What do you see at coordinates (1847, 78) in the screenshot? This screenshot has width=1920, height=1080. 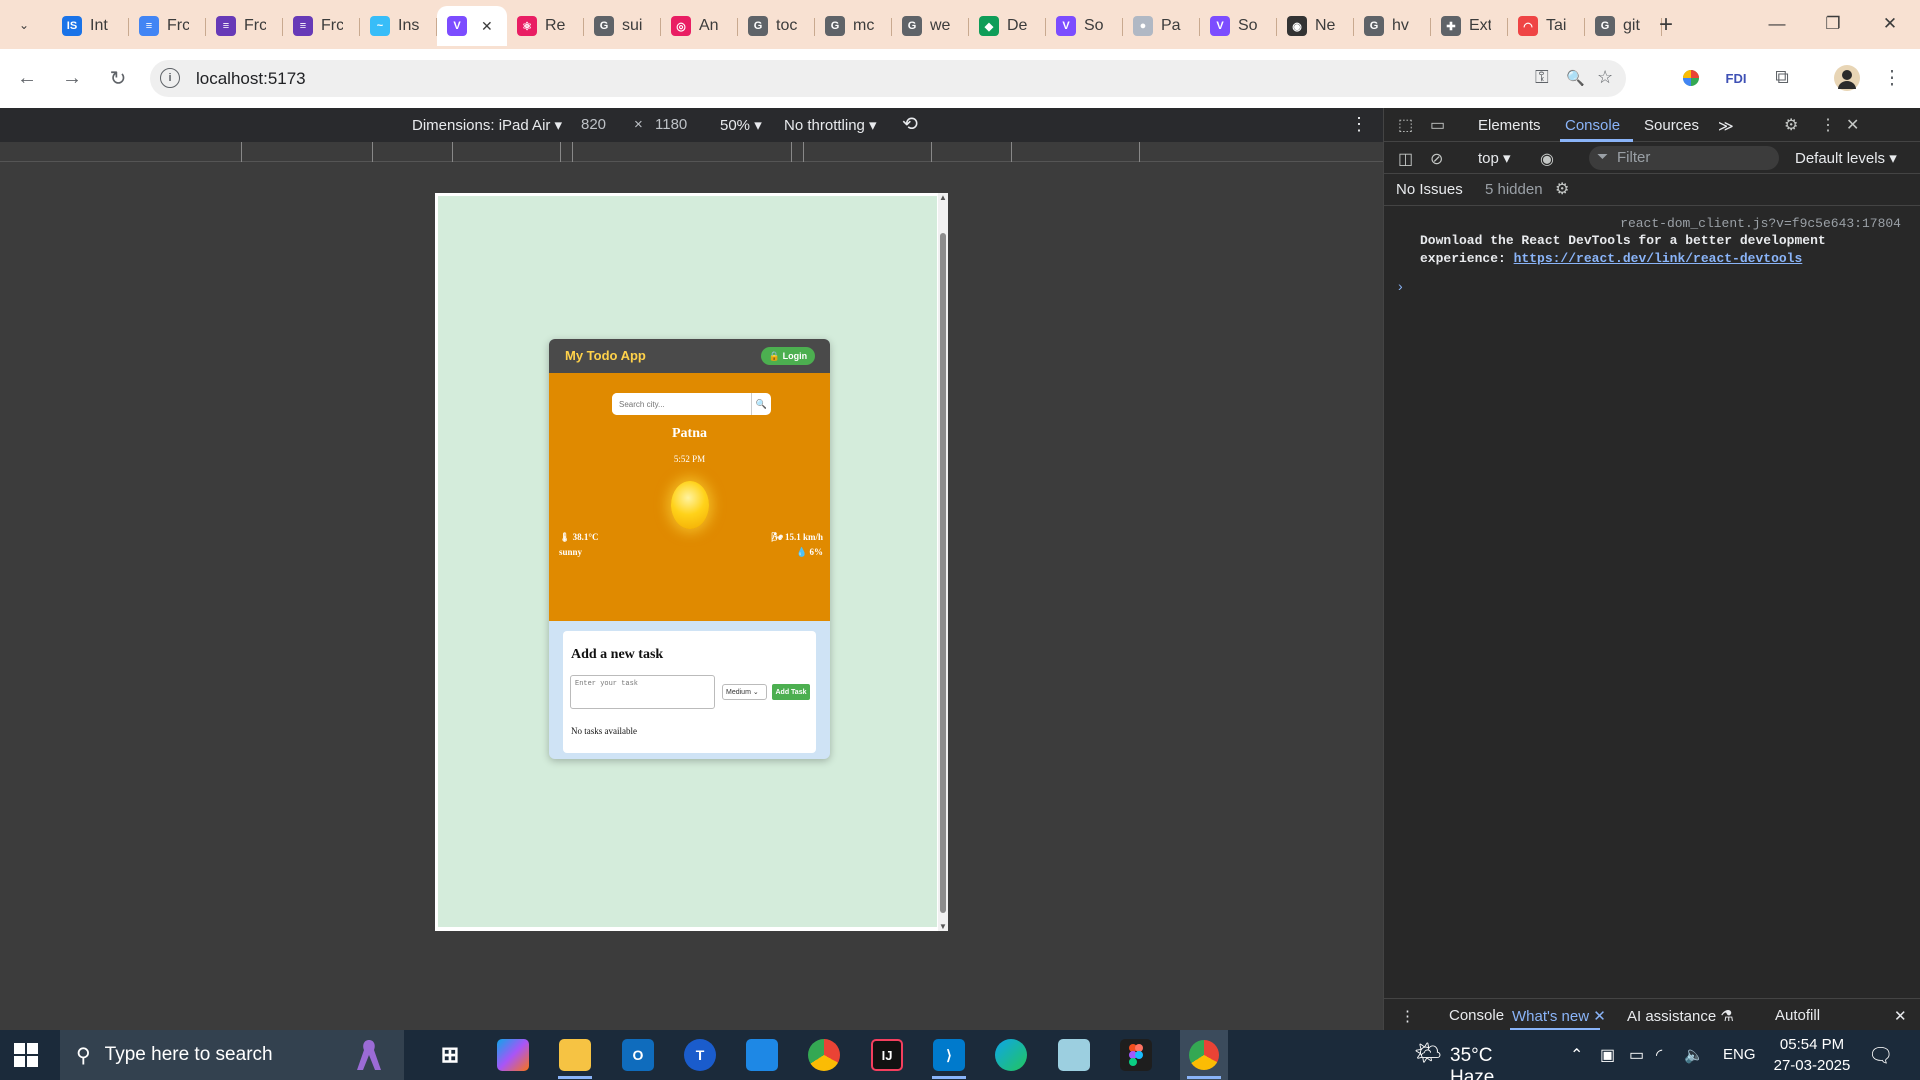 I see `profile-avatar` at bounding box center [1847, 78].